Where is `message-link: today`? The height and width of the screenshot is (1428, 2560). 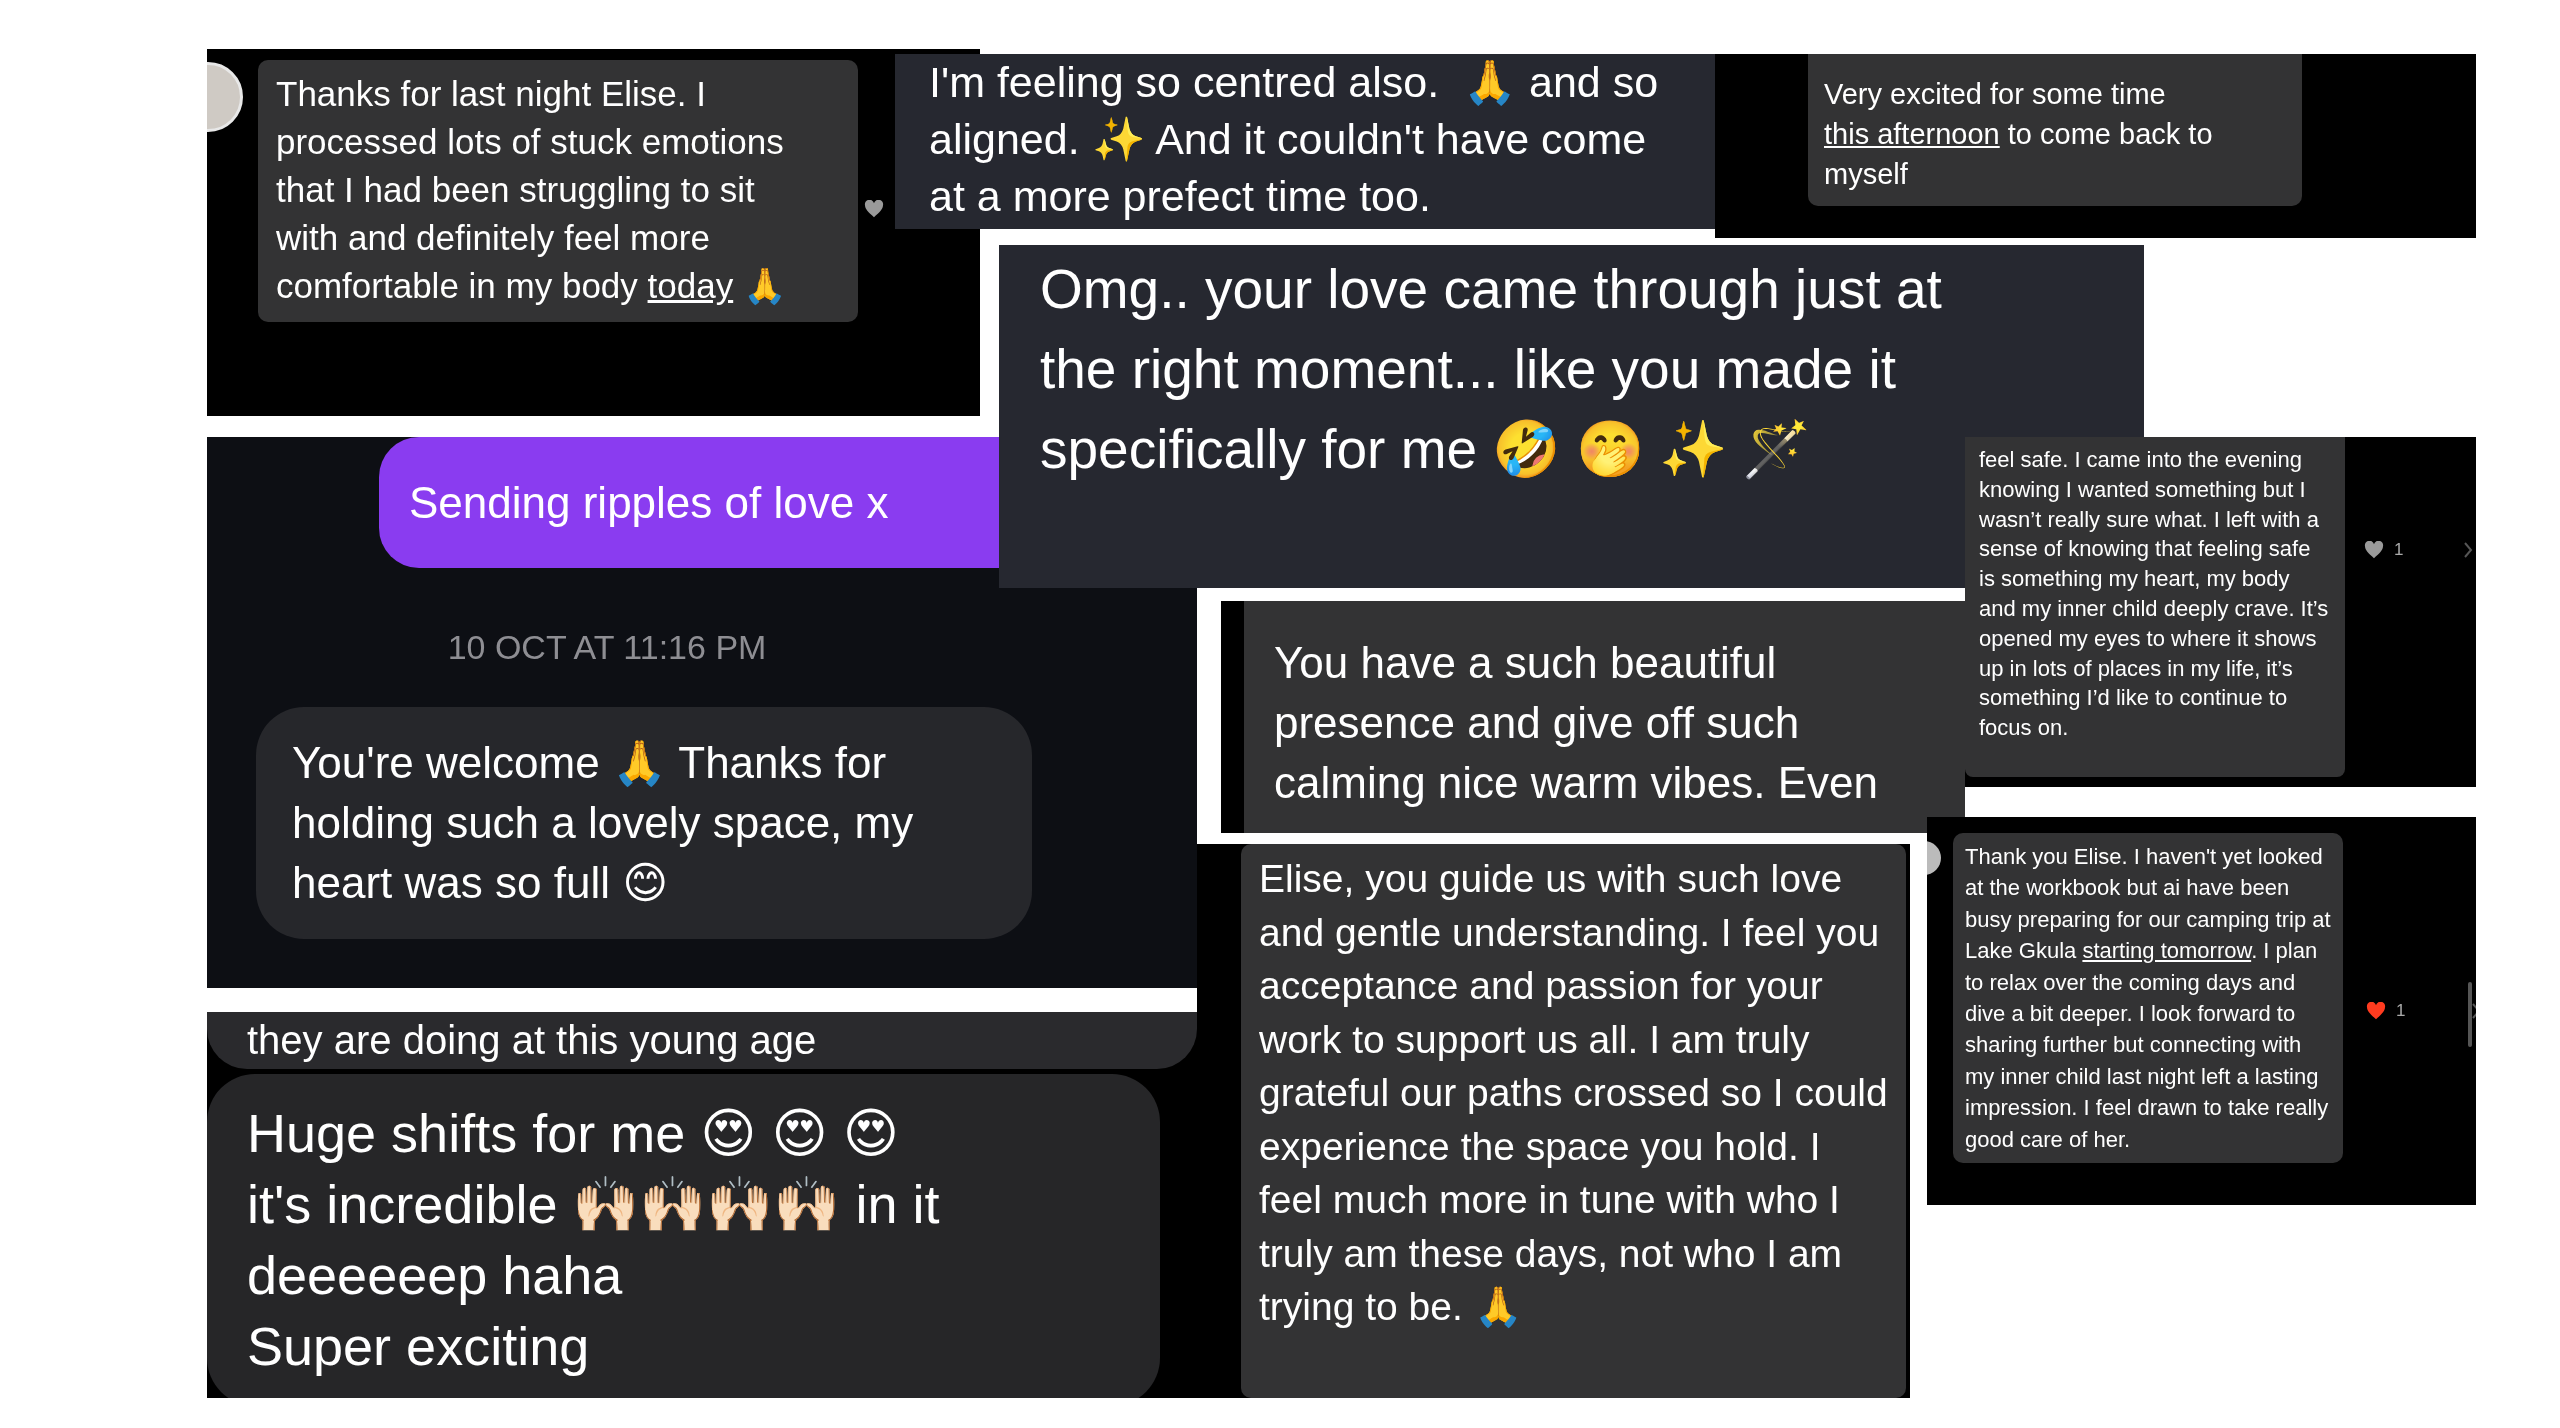 message-link: today is located at coordinates (690, 285).